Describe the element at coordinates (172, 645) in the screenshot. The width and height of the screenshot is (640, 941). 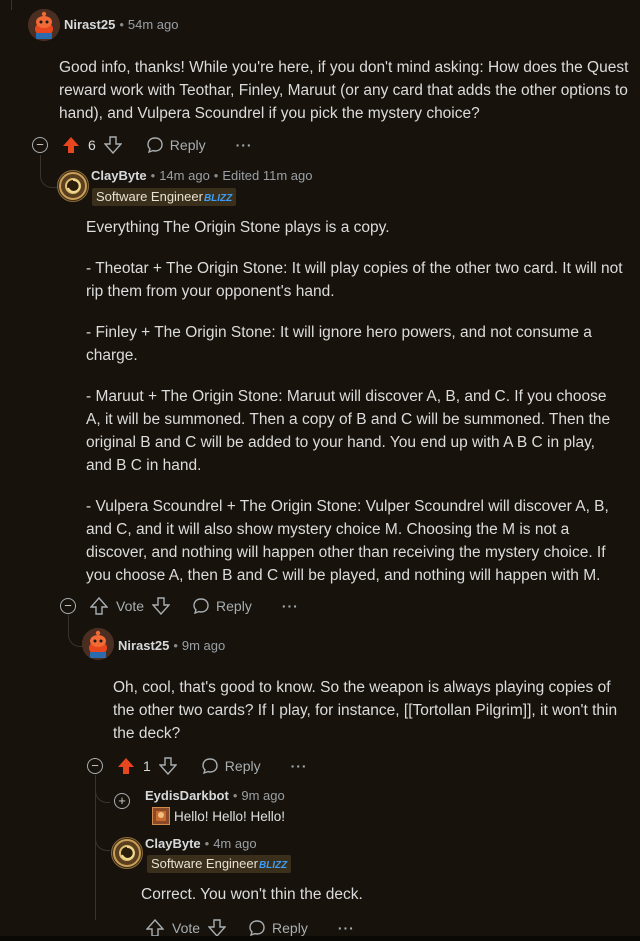
I see `comment-meta: Nirast25 • 9m ago` at that location.